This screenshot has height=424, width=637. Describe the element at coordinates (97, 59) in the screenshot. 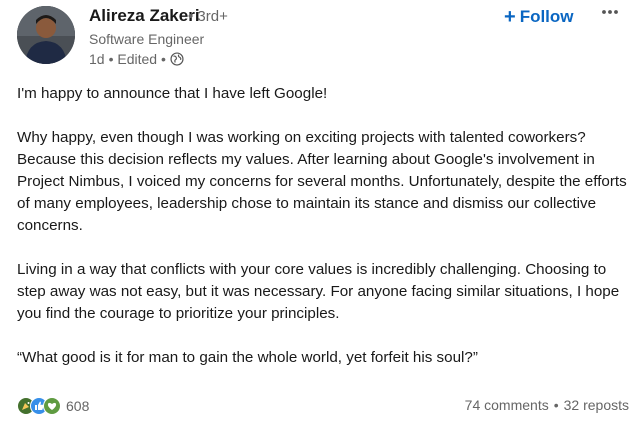

I see `post-time: 1d` at that location.